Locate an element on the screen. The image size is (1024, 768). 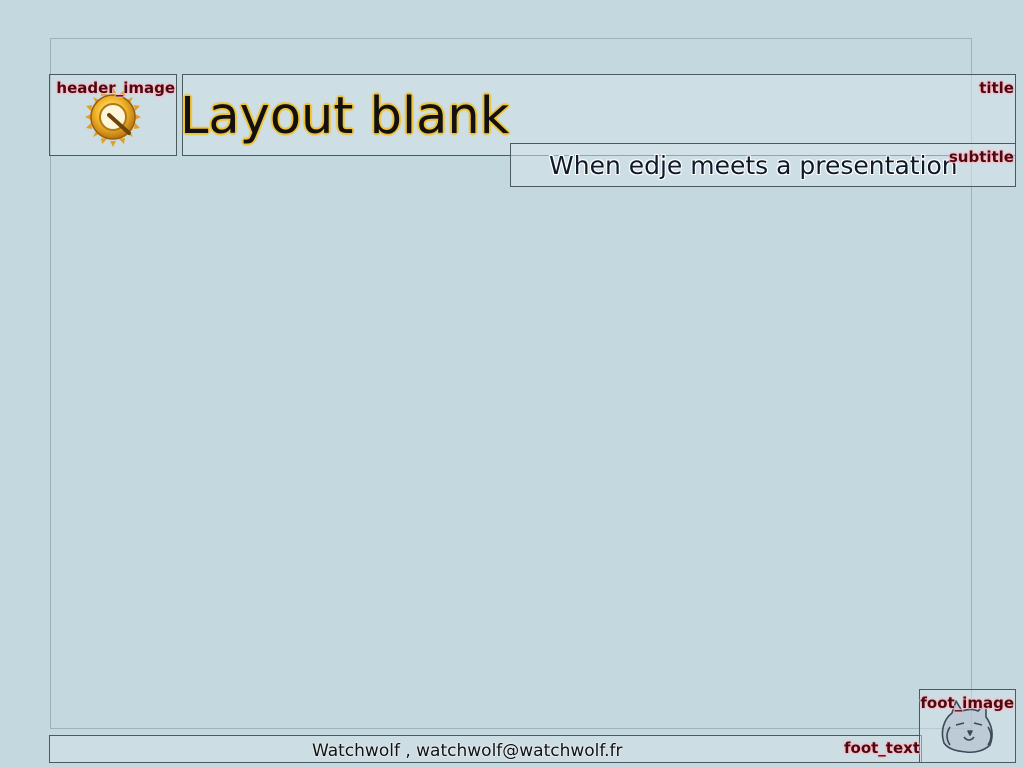
slide-foot-text: Watchwolf , watchwolf@watchwolf.fr is located at coordinates (467, 751).